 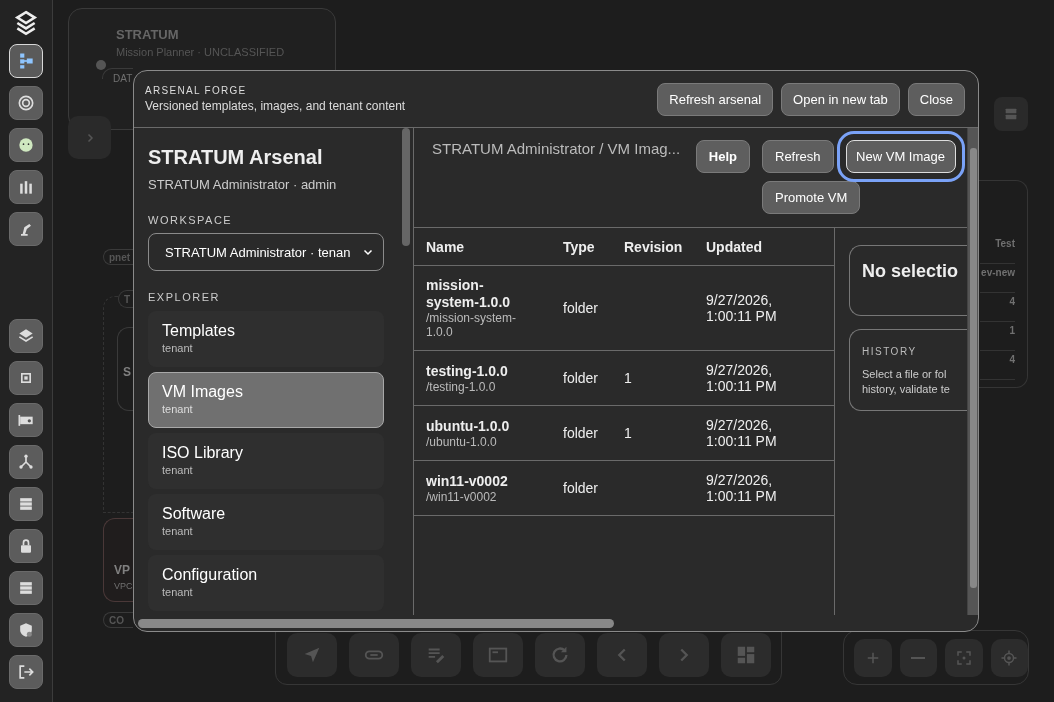 What do you see at coordinates (147, 34) in the screenshot?
I see `card-title: STRATUM` at bounding box center [147, 34].